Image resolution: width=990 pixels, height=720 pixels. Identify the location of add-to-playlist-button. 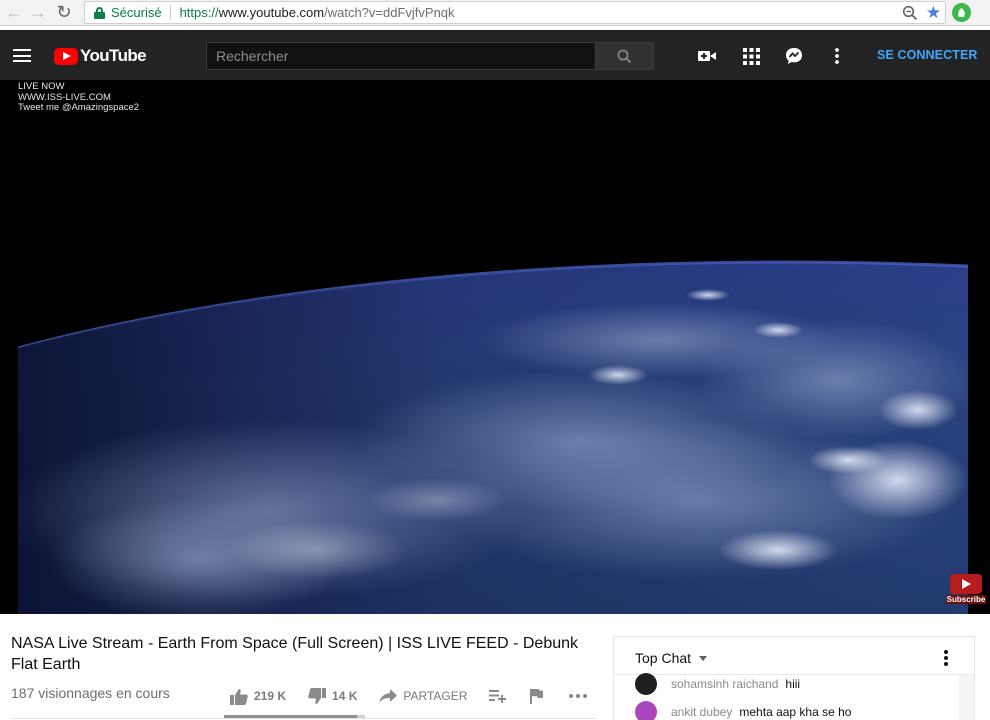
(500, 696).